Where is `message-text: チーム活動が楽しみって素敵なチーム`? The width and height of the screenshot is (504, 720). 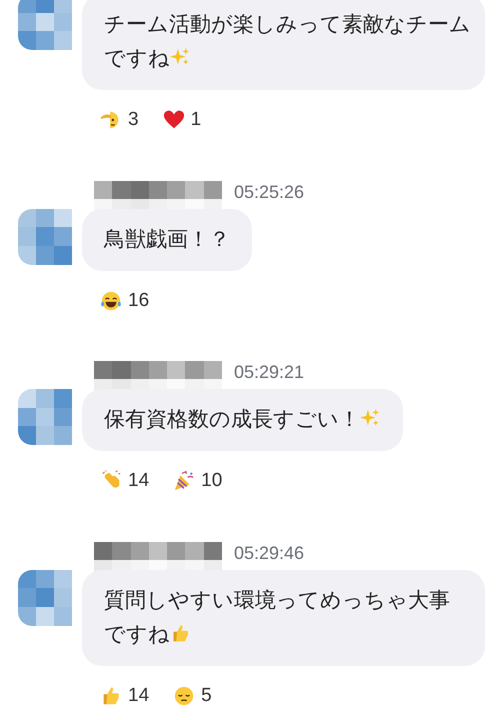 message-text: チーム活動が楽しみって素敵なチーム is located at coordinates (287, 24).